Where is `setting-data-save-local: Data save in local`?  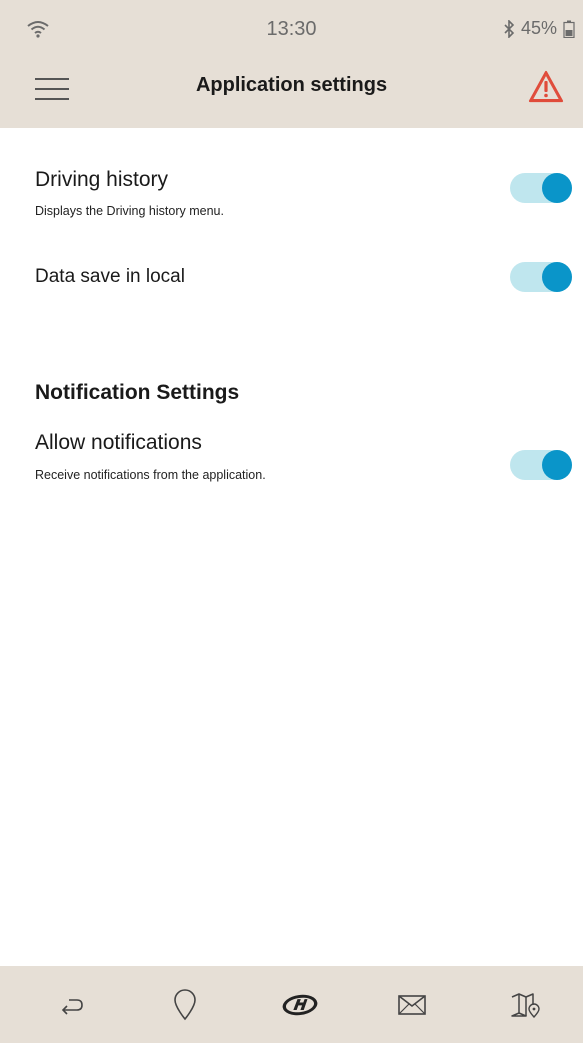
setting-data-save-local: Data save in local is located at coordinates (291, 278).